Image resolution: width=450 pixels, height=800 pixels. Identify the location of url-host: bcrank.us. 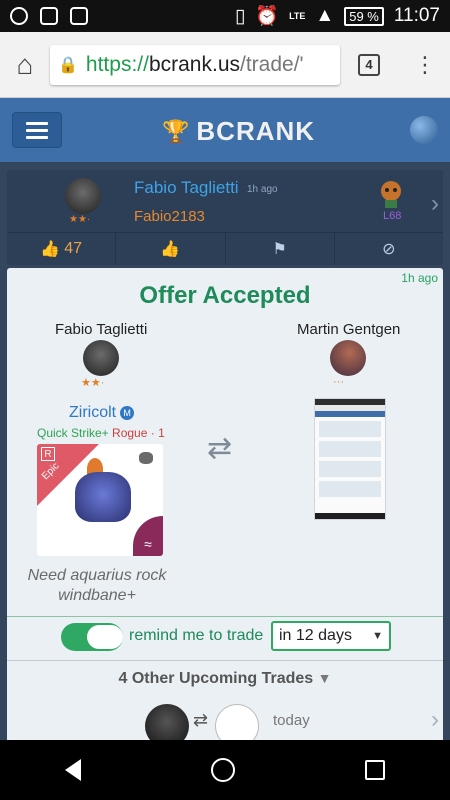
(194, 64).